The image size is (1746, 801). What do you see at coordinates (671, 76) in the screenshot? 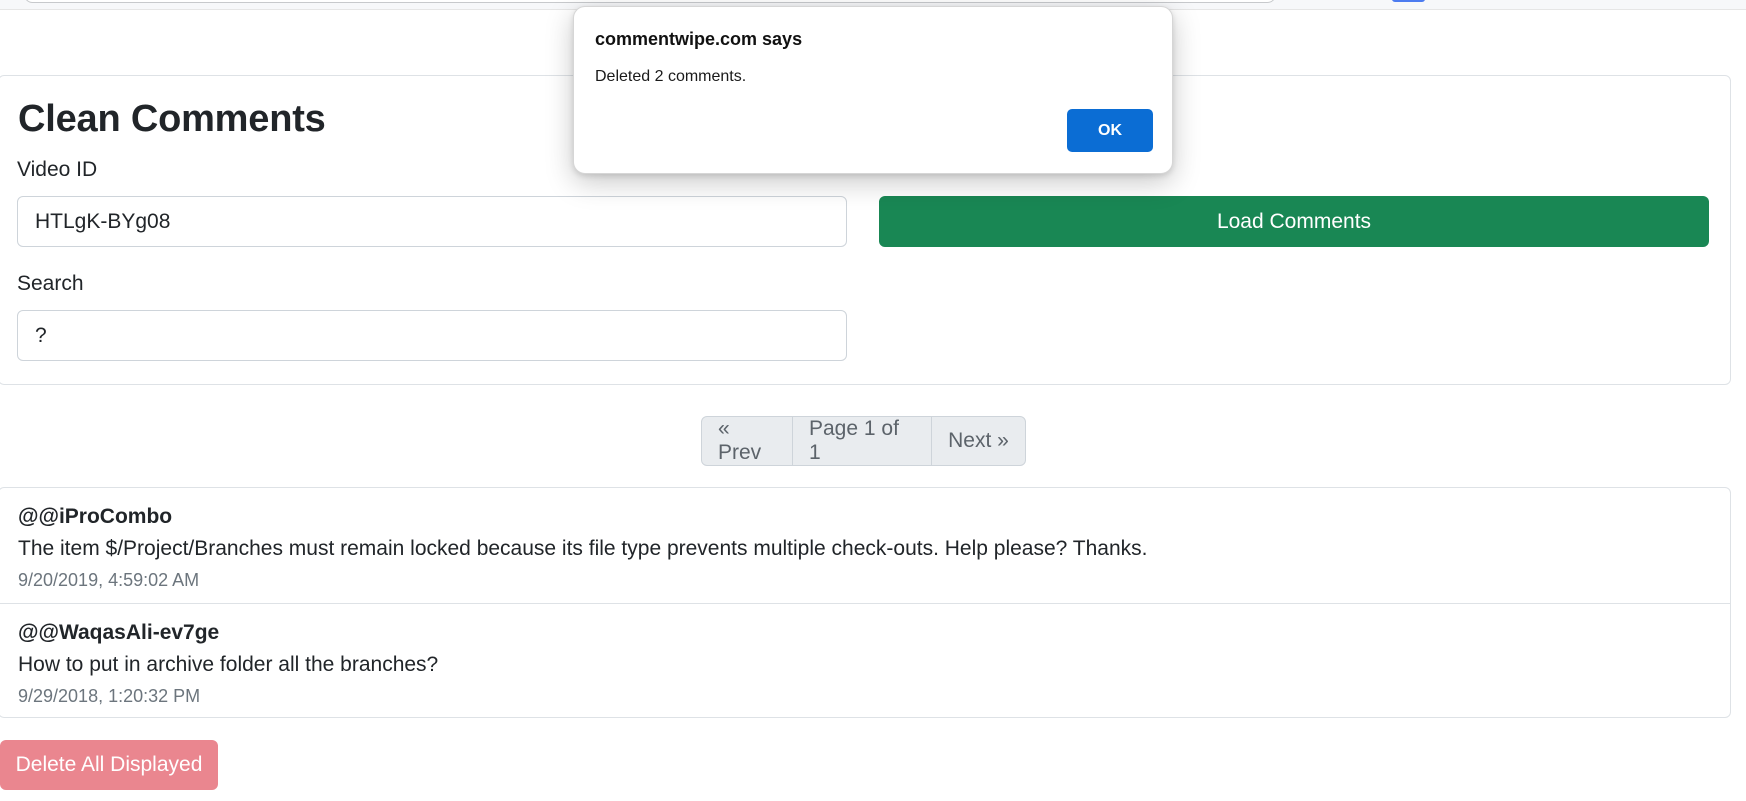
I see `dialog-message: Deleted 2 comments.` at bounding box center [671, 76].